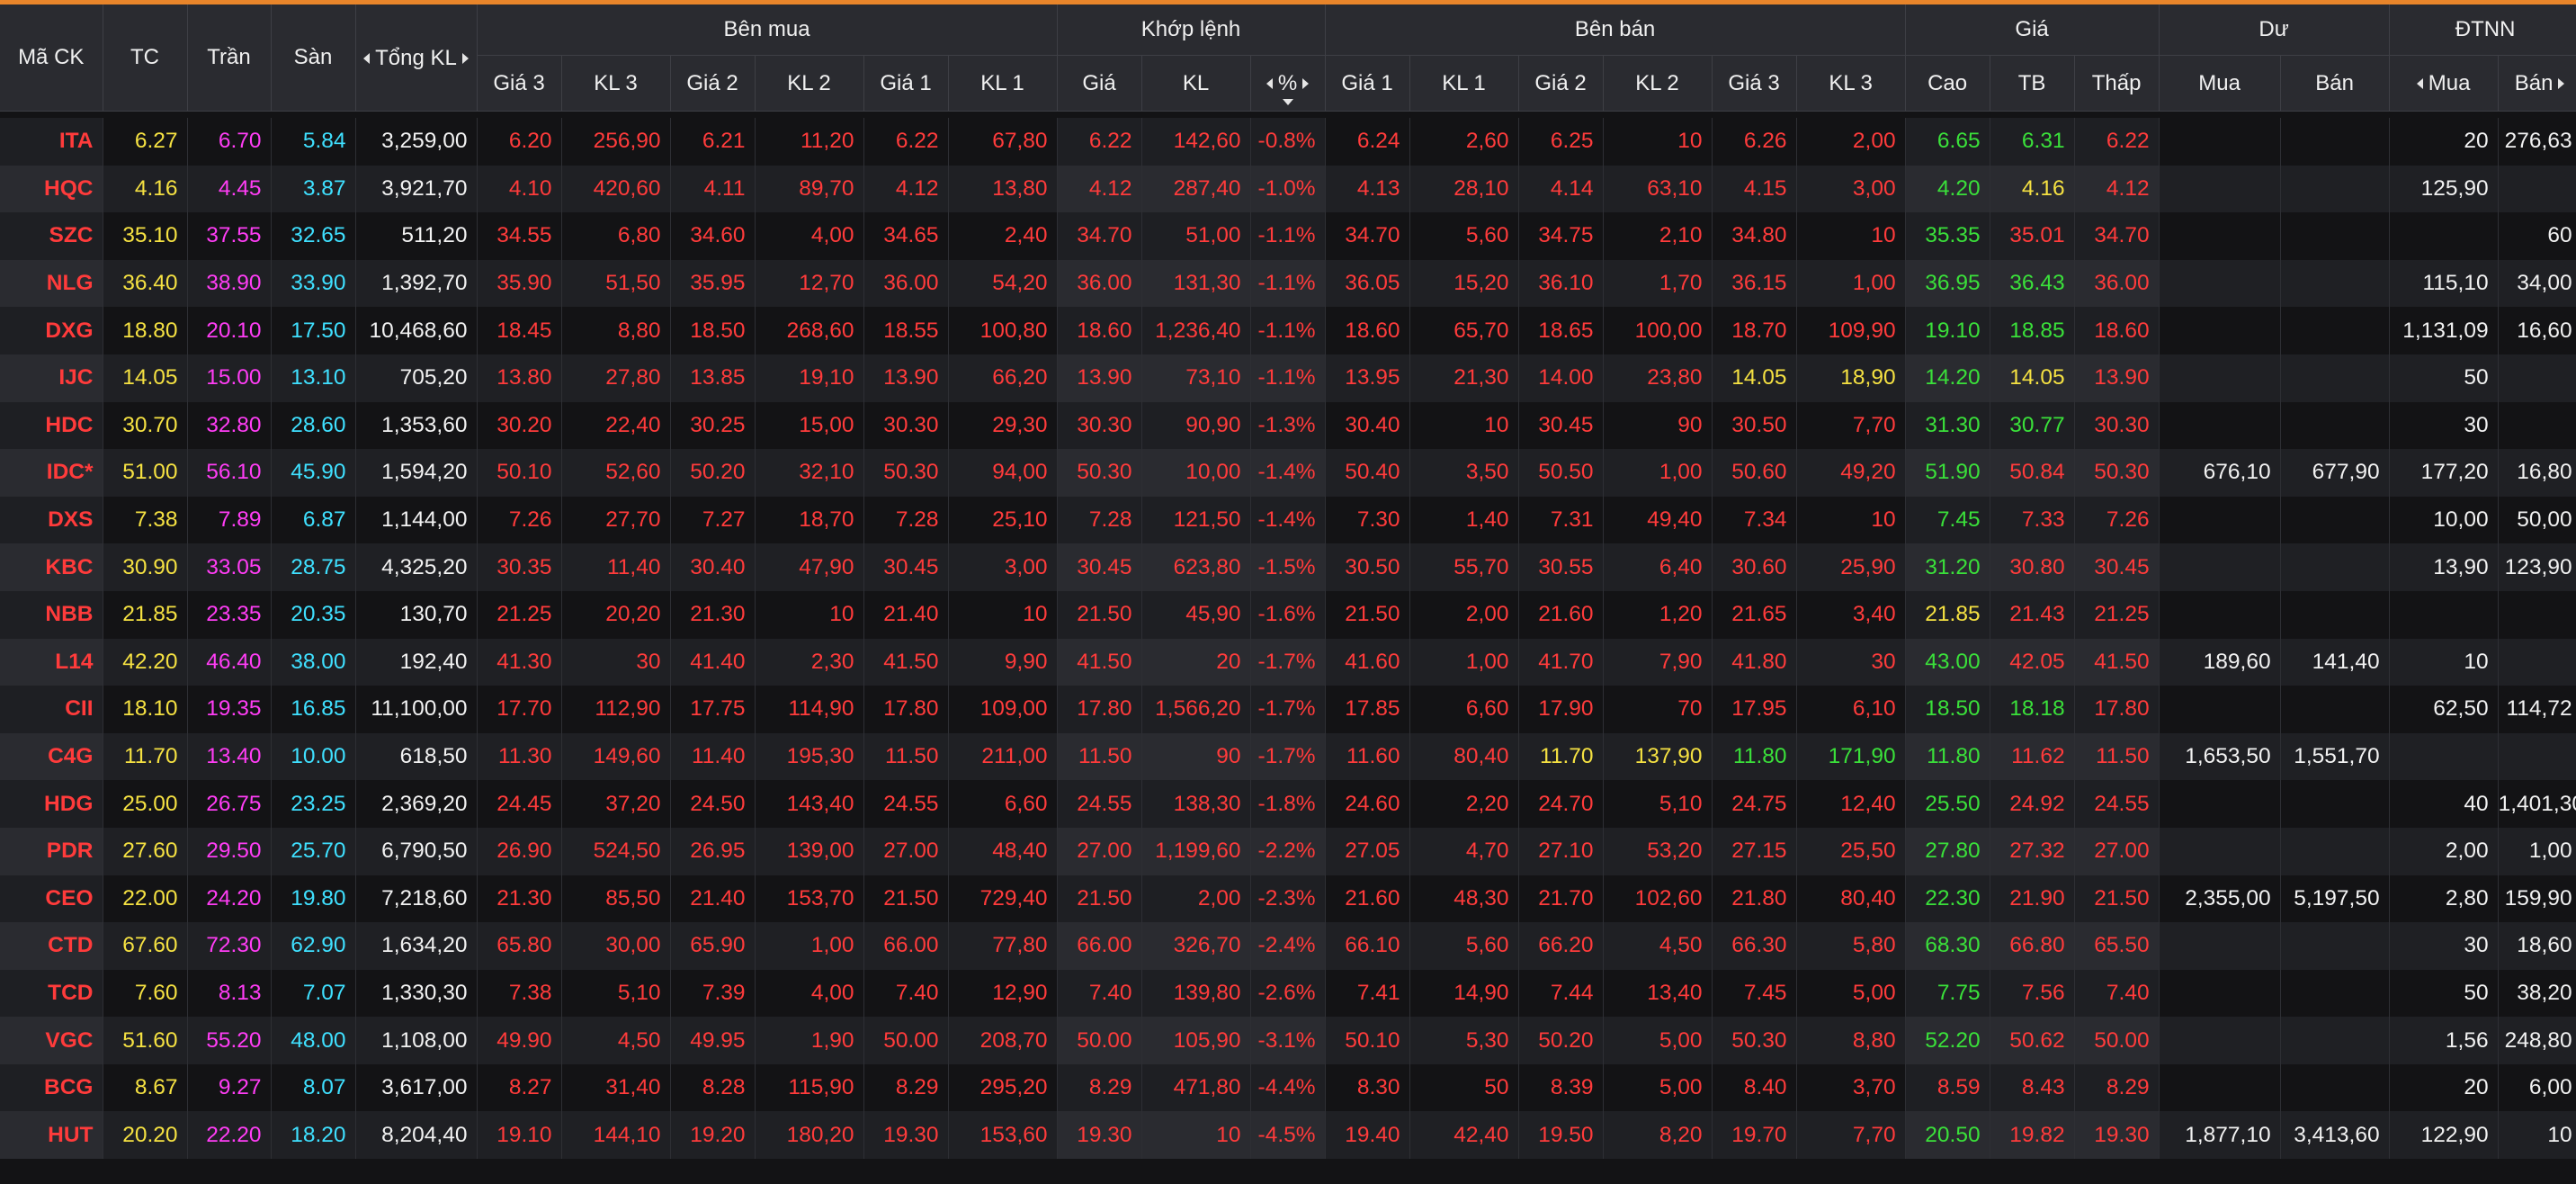  I want to click on cell-ceil: 6.70, so click(229, 142).